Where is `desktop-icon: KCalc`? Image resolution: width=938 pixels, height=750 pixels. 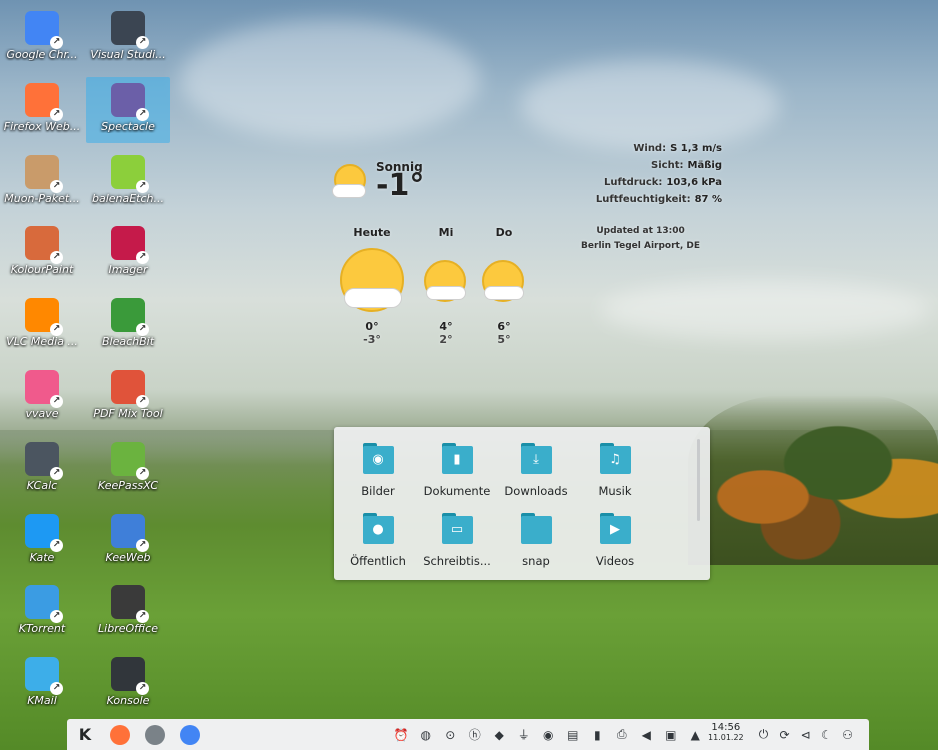
desktop-icon: KCalc is located at coordinates (42, 469).